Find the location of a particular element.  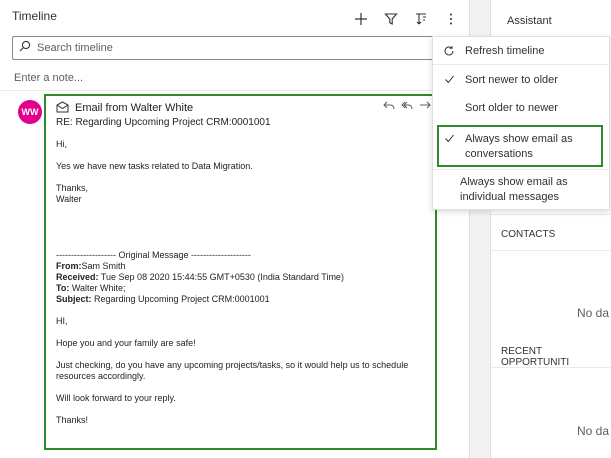

add-icon is located at coordinates (361, 19).